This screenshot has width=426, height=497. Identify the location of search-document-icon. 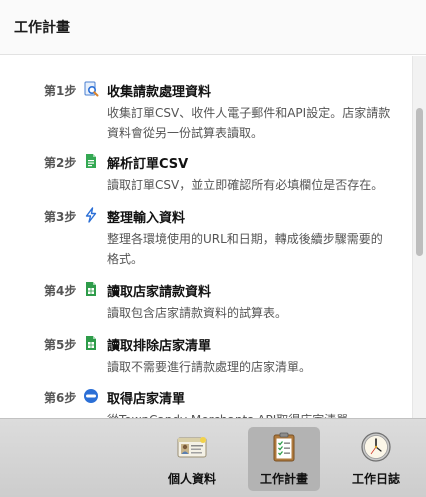
(91, 89).